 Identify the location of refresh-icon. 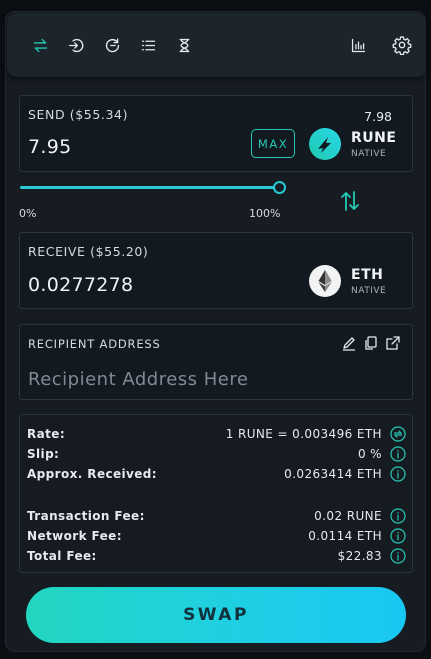
(112, 45).